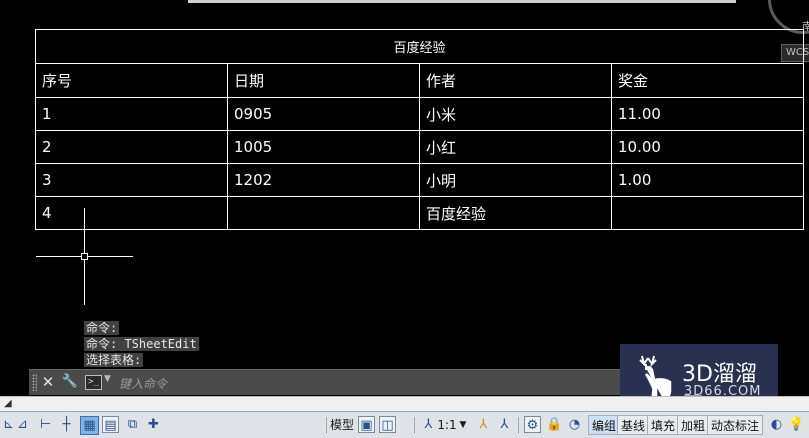 Image resolution: width=809 pixels, height=438 pixels. What do you see at coordinates (366, 424) in the screenshot?
I see `layout-icon: ▣` at bounding box center [366, 424].